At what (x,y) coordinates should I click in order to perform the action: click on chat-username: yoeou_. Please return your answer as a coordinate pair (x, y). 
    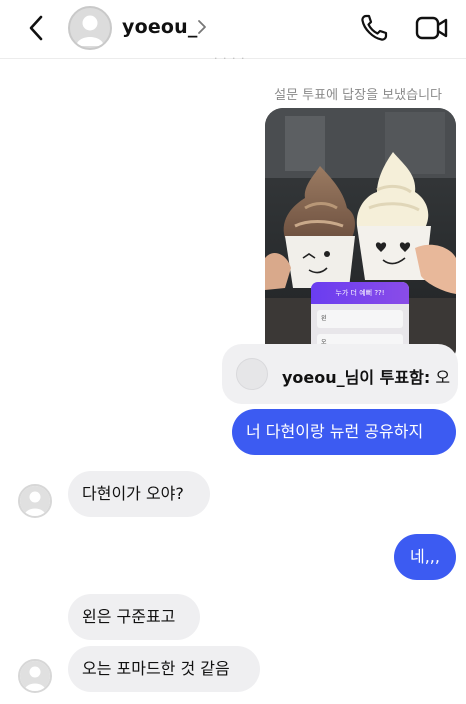
    Looking at the image, I should click on (160, 27).